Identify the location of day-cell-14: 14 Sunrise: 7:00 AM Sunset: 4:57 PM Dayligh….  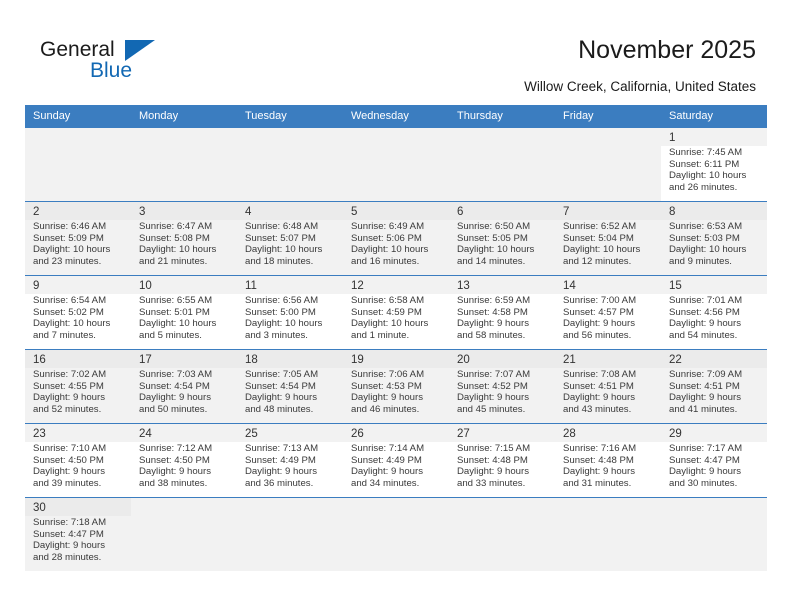
(608, 312).